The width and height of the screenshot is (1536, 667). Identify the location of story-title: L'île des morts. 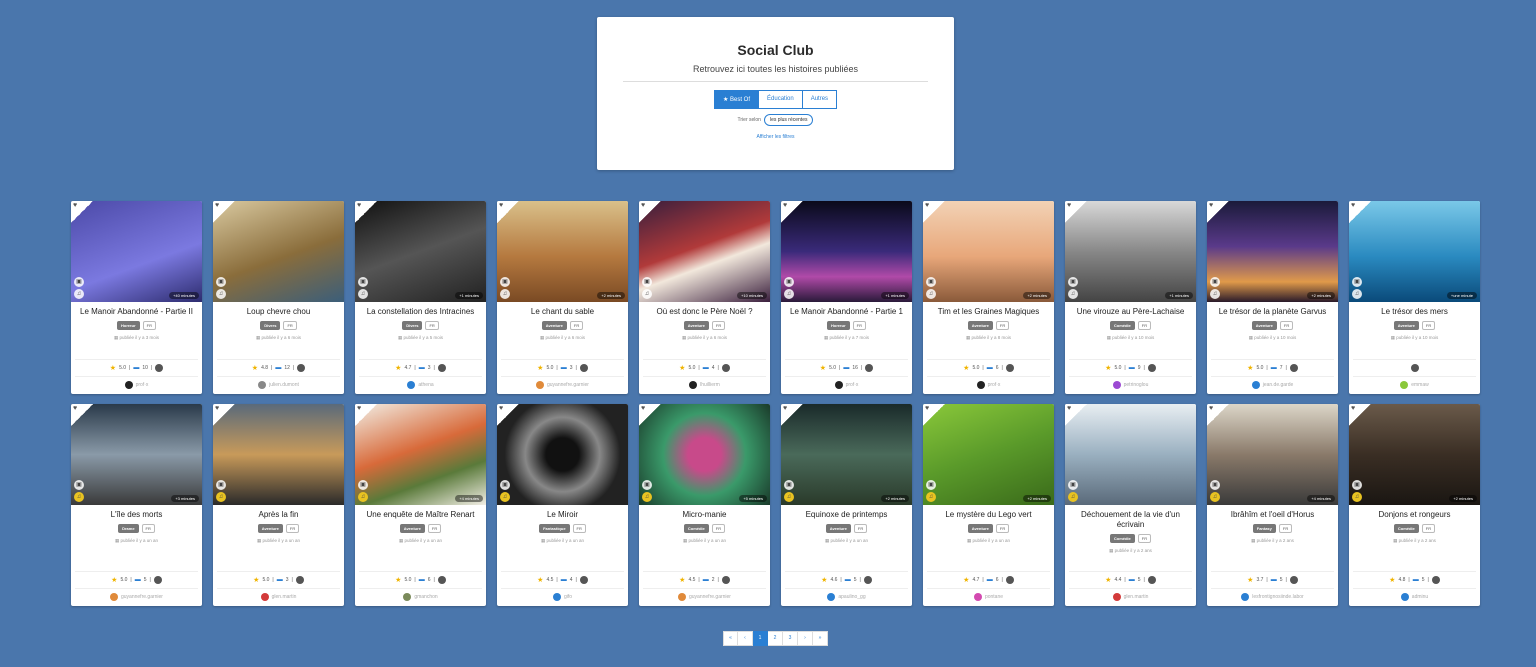
(136, 515).